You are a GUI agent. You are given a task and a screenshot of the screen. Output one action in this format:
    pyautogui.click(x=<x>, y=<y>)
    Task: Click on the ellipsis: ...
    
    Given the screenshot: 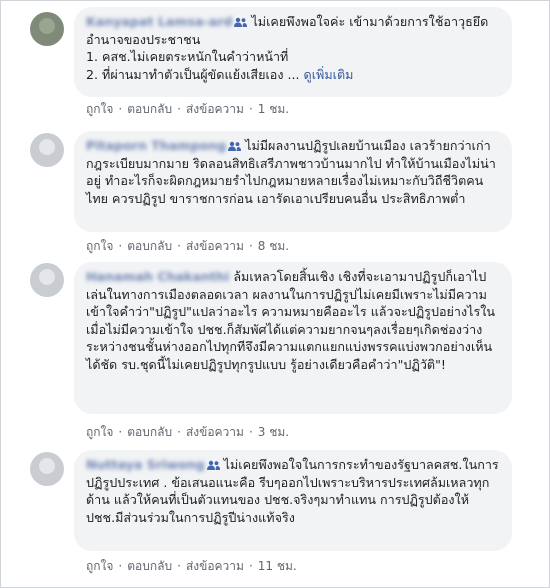 What is the action you would take?
    pyautogui.click(x=293, y=74)
    